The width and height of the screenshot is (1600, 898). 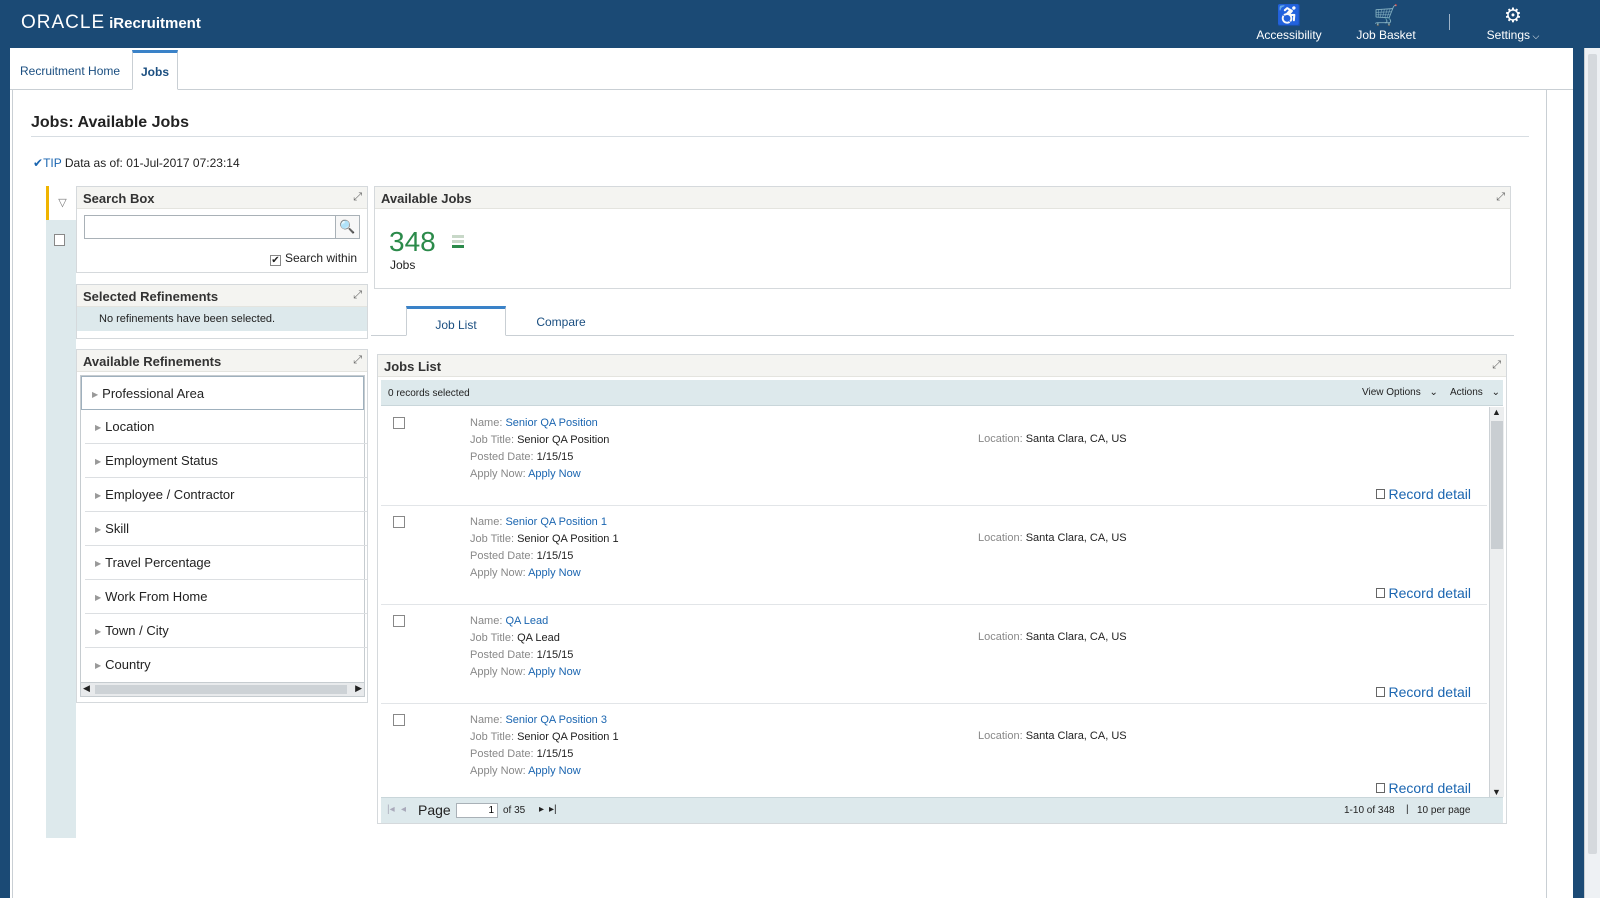 What do you see at coordinates (412, 241) in the screenshot?
I see `jobs-count: 348` at bounding box center [412, 241].